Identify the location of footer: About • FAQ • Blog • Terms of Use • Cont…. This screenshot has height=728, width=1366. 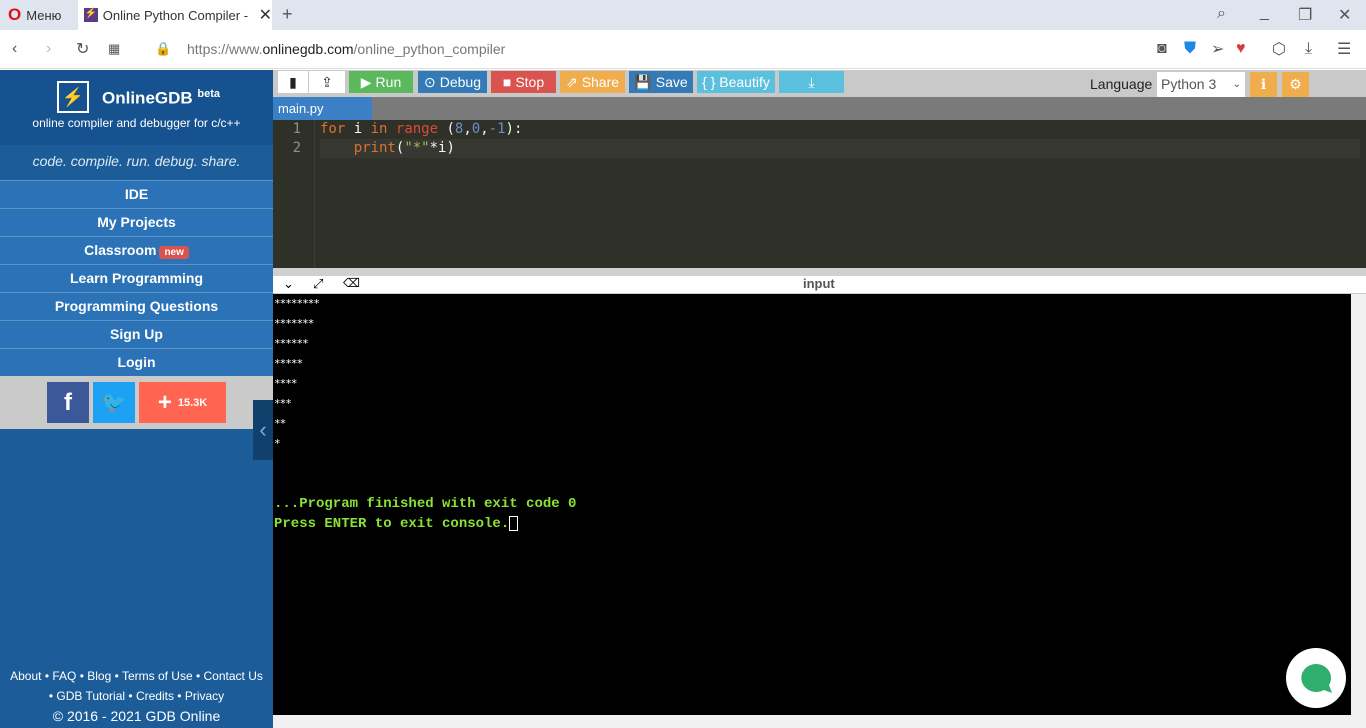
(136, 697).